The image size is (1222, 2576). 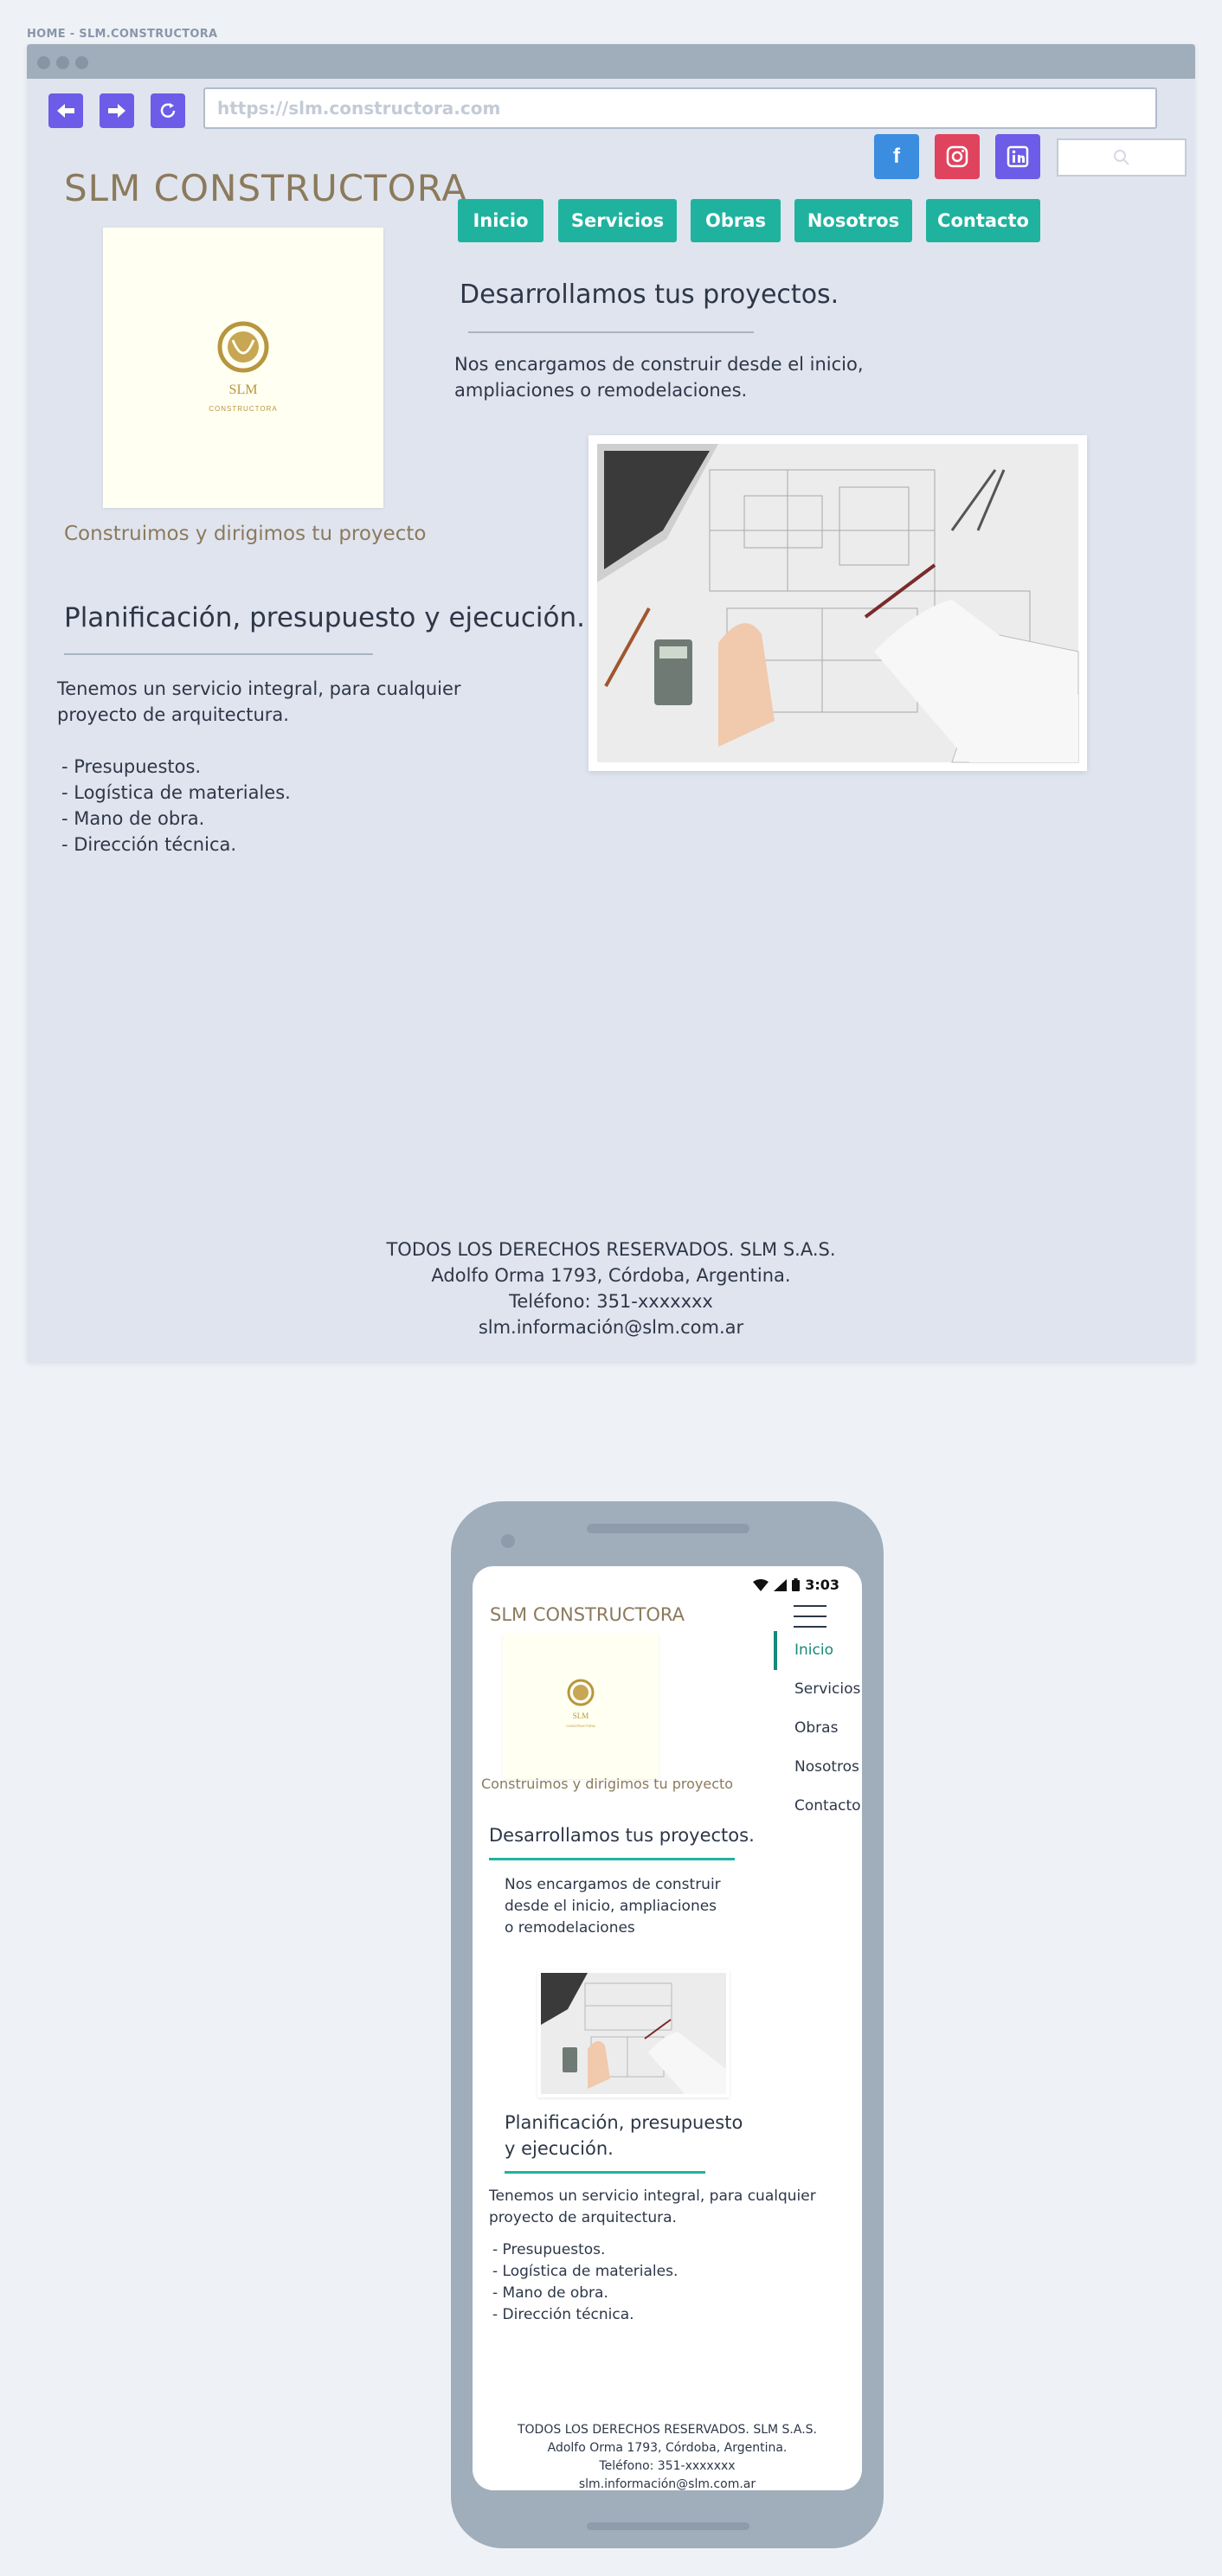 What do you see at coordinates (818, 1690) in the screenshot?
I see `mobile-nav-servicios: Servicios` at bounding box center [818, 1690].